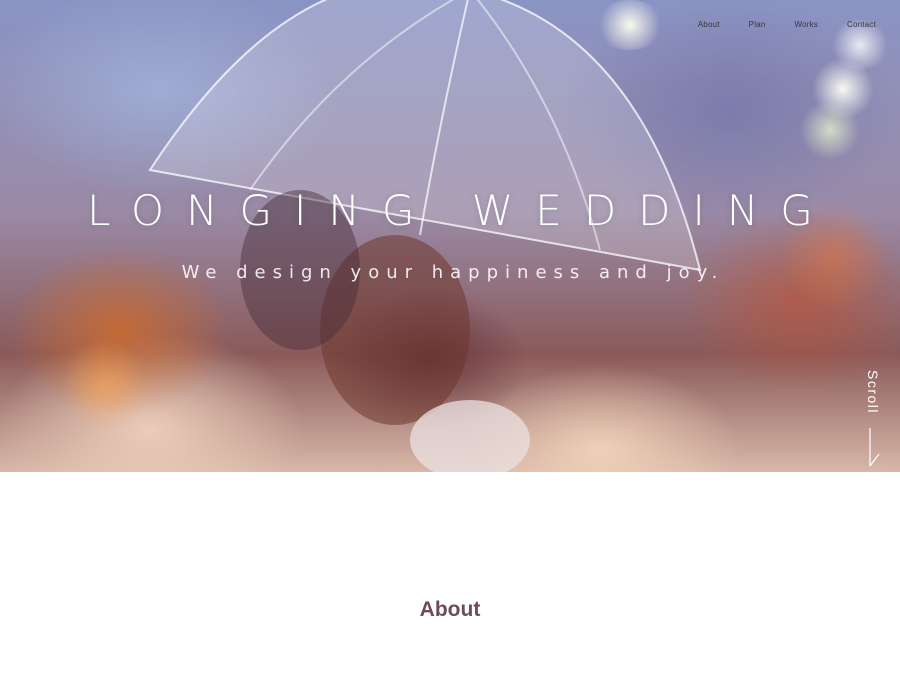  What do you see at coordinates (873, 420) in the screenshot?
I see `scroll-indicator: Scroll` at bounding box center [873, 420].